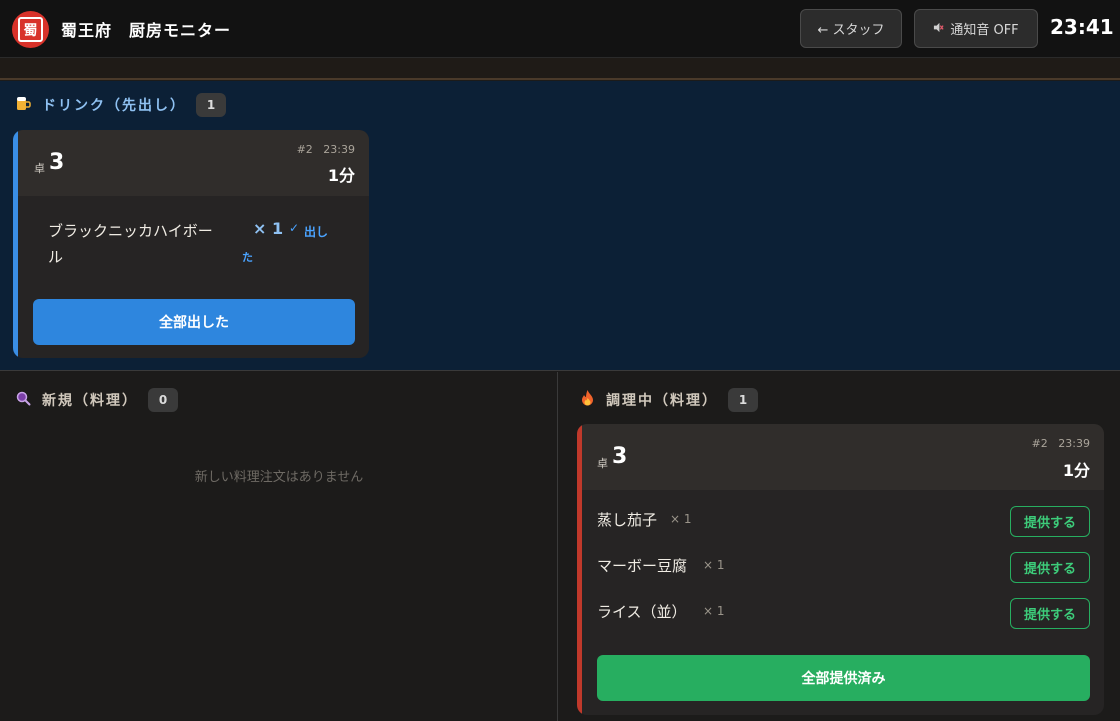 This screenshot has height=721, width=1120. What do you see at coordinates (130, 244) in the screenshot?
I see `drink-item-name: ブラックニッカハイボー ル` at bounding box center [130, 244].